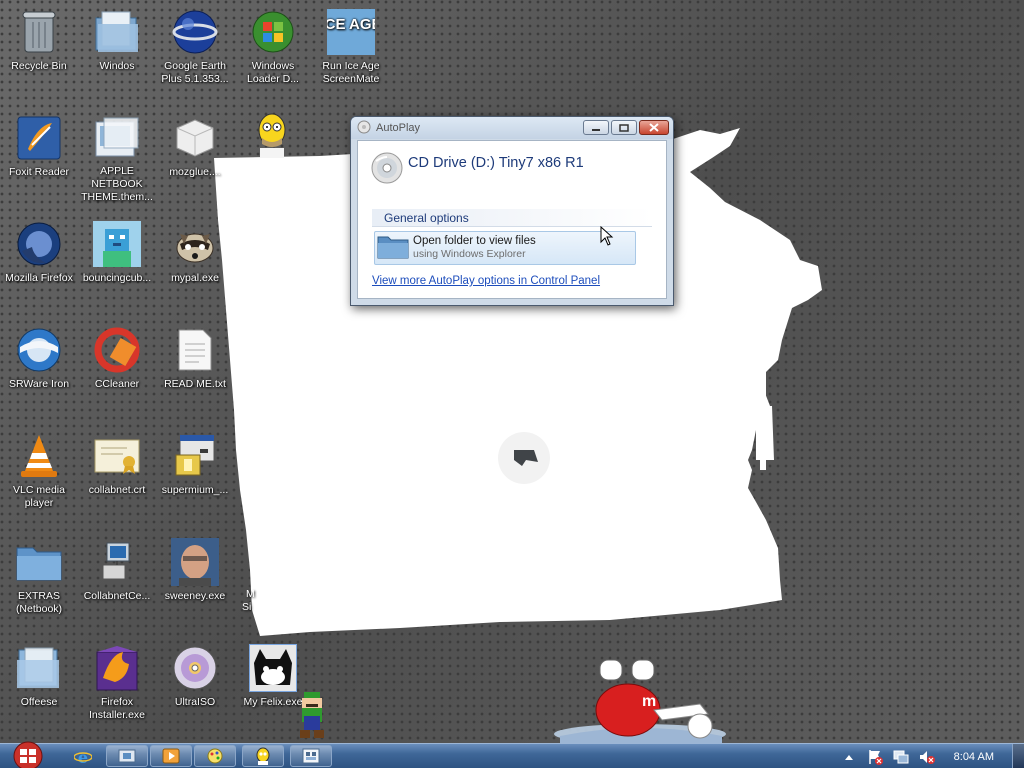 Image resolution: width=1024 pixels, height=768 pixels. Describe the element at coordinates (117, 668) in the screenshot. I see `firefox-installer-icon` at that location.